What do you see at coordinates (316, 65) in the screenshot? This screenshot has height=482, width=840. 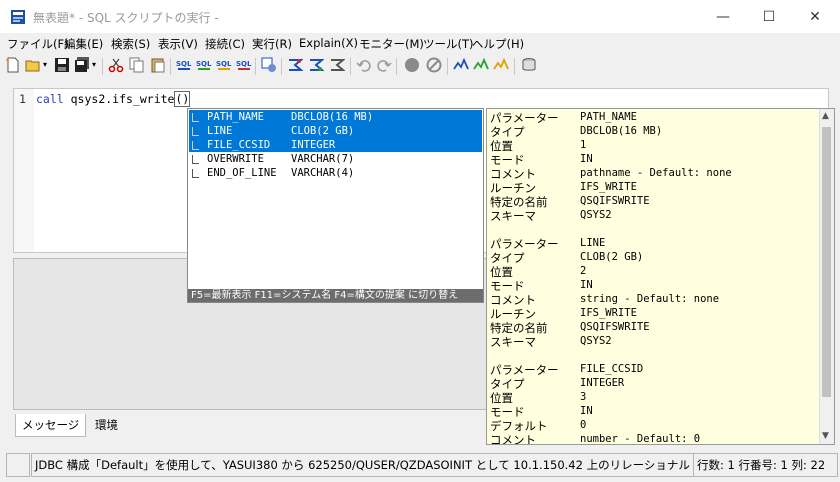 I see `visual-explain-icon` at bounding box center [316, 65].